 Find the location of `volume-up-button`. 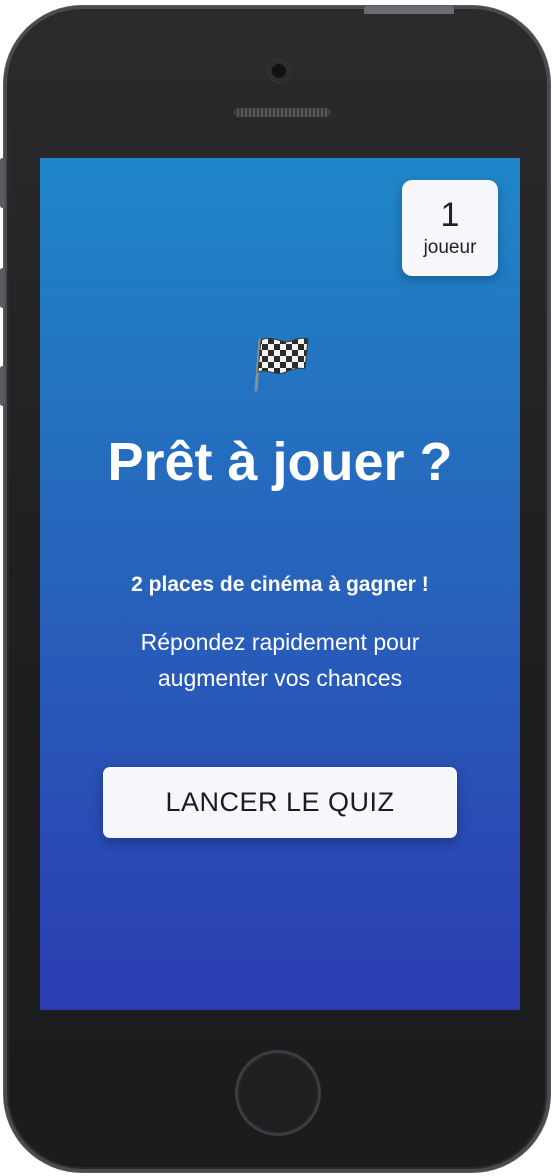

volume-up-button is located at coordinates (2, 288).